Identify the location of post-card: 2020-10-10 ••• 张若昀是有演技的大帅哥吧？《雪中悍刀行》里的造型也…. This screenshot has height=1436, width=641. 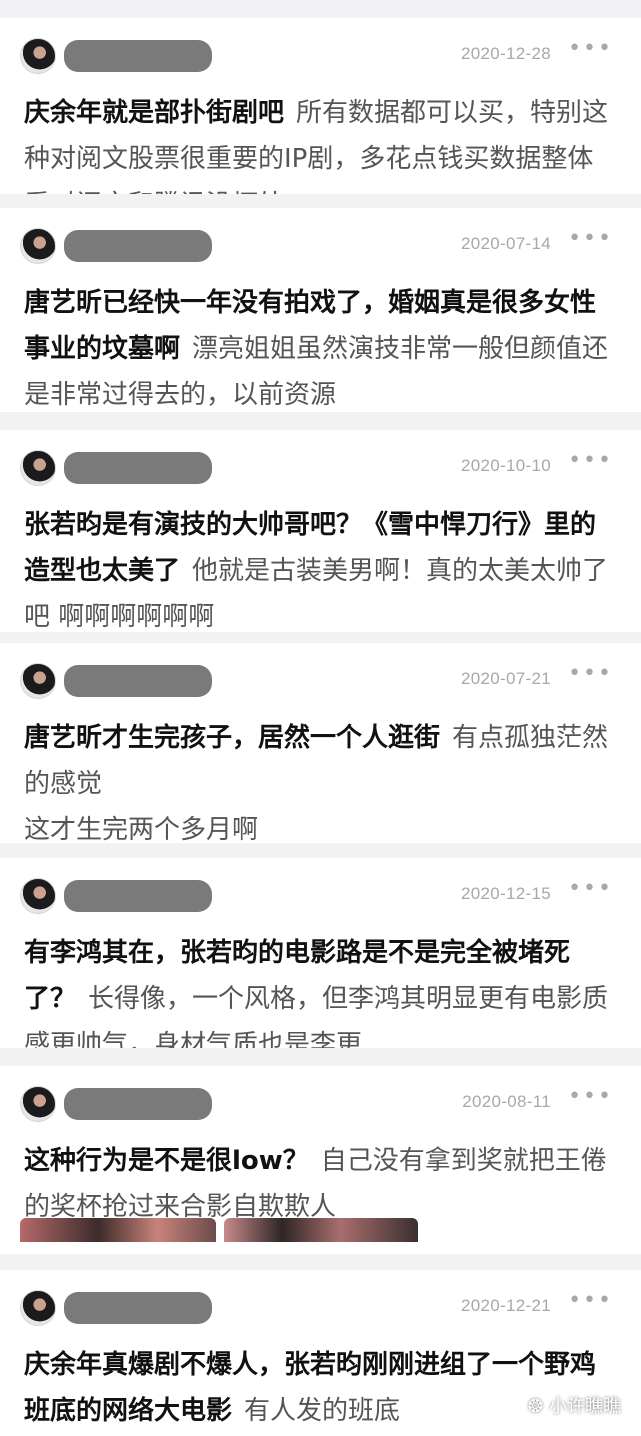
(320, 531).